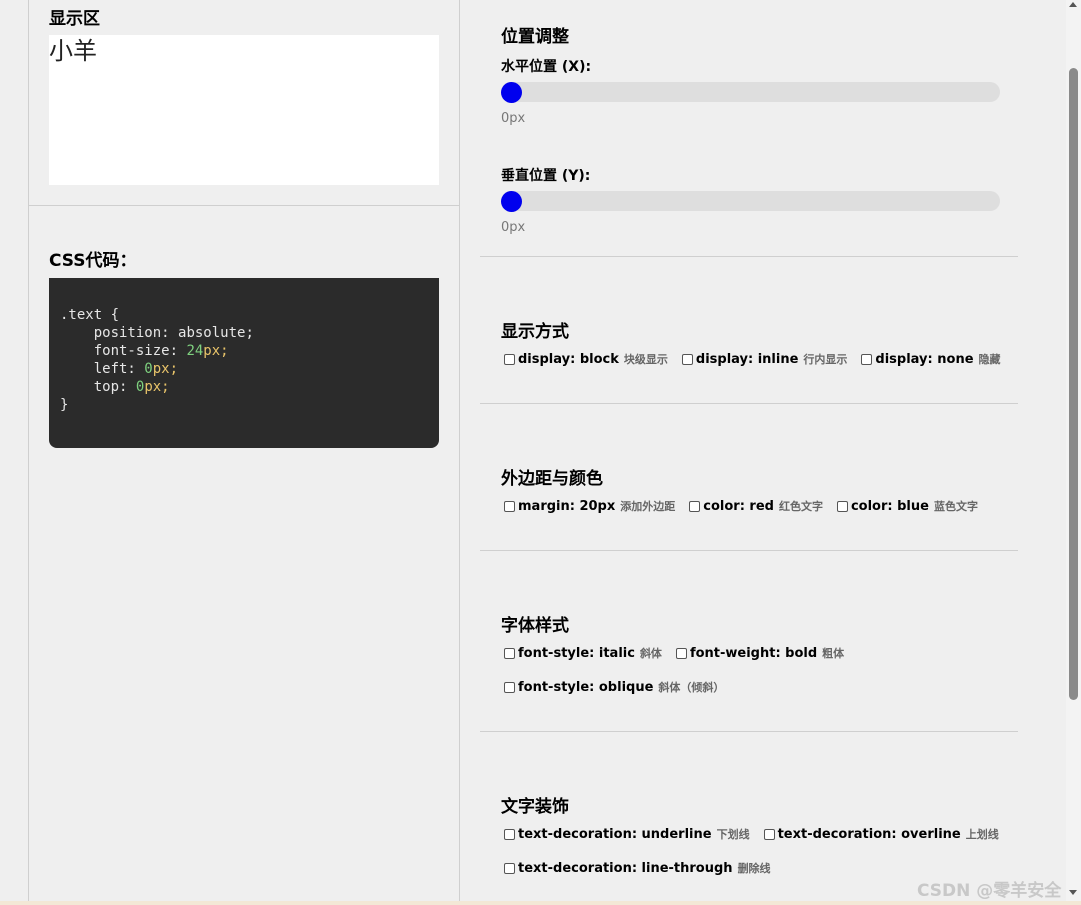 The width and height of the screenshot is (1081, 905). I want to click on left-divider, so click(244, 205).